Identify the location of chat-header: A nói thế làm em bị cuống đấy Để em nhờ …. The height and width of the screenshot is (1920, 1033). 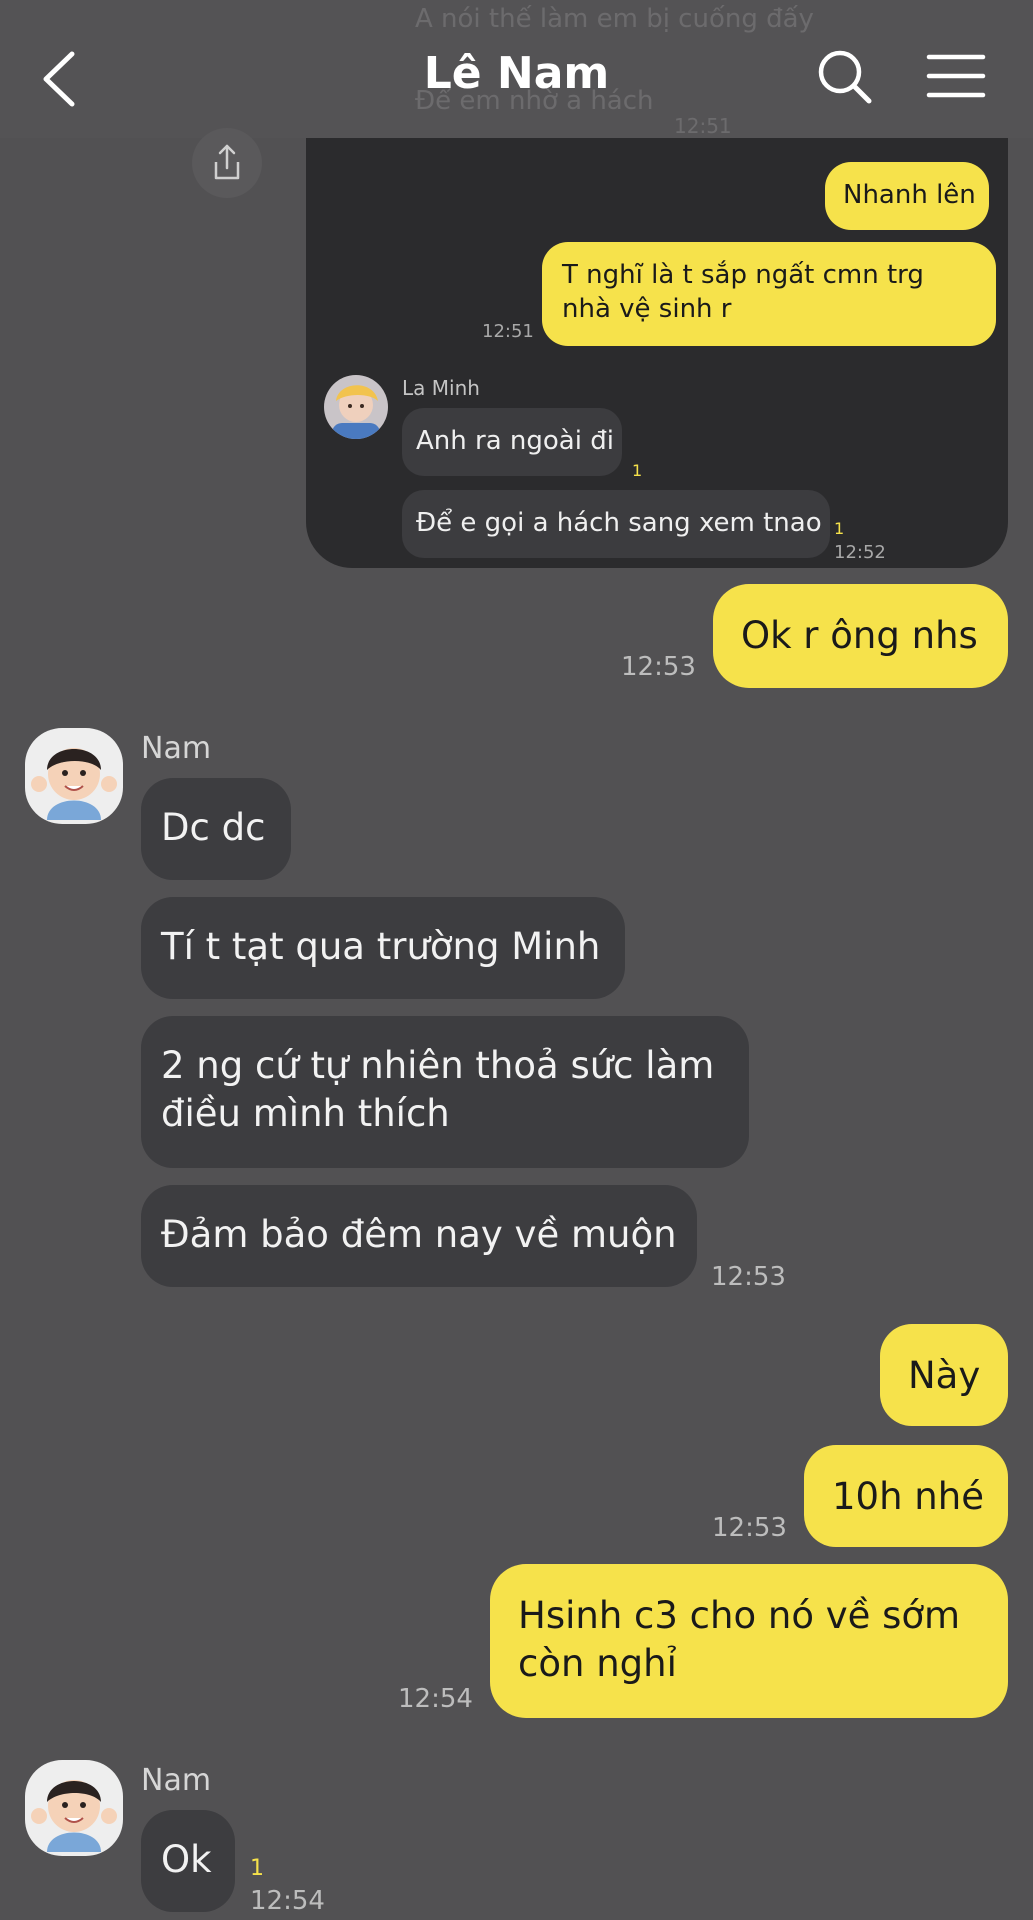
(516, 69).